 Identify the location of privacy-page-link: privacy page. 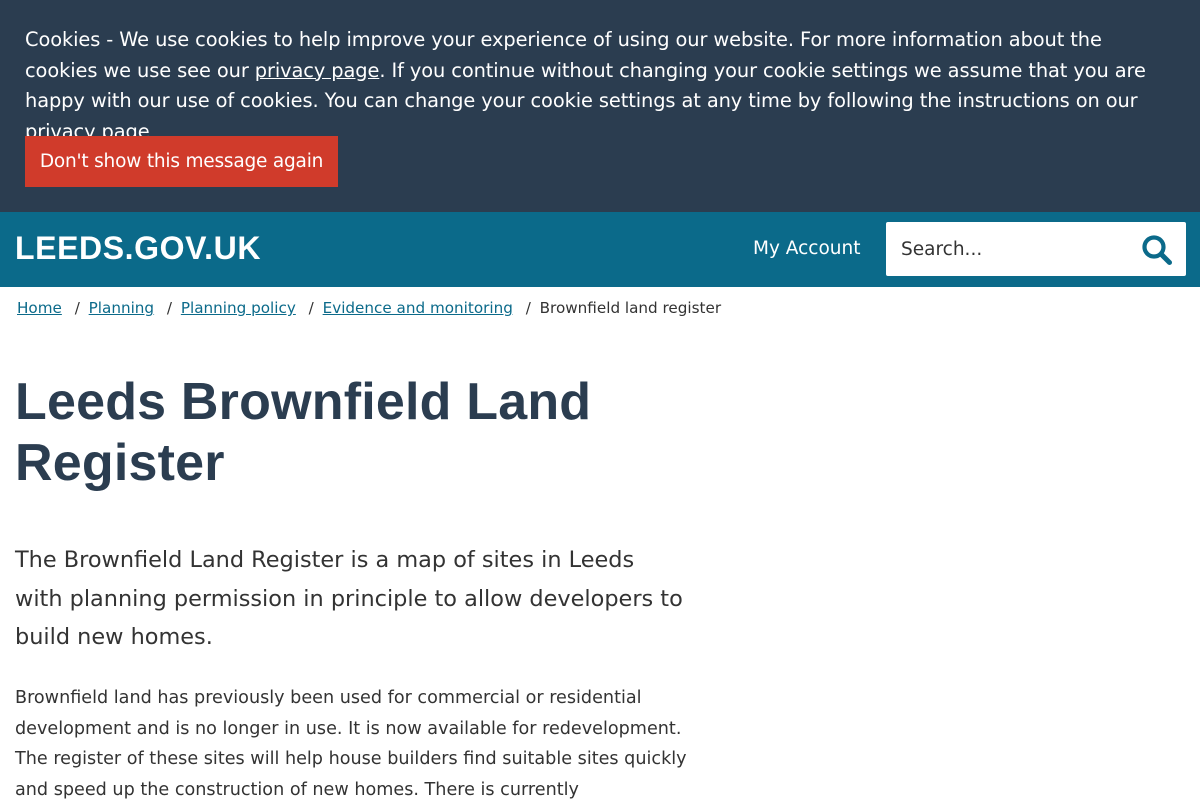
(317, 70).